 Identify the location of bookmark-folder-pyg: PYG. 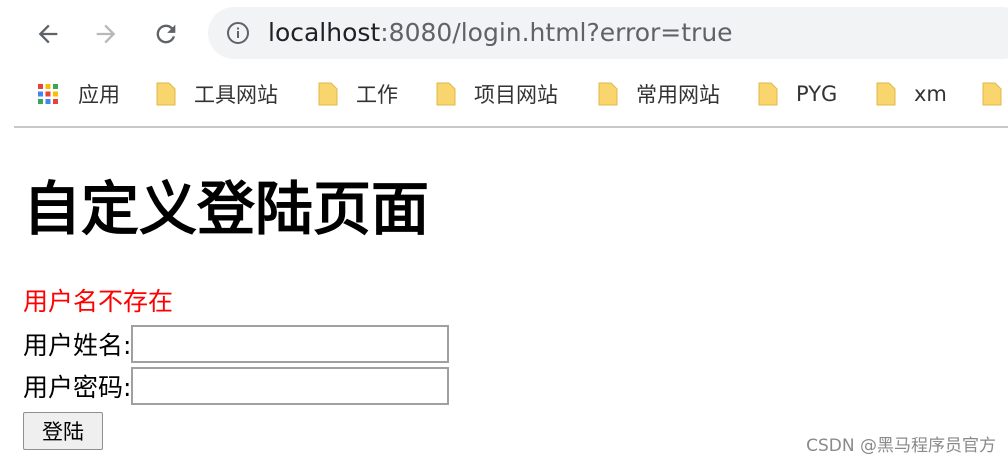
(797, 94).